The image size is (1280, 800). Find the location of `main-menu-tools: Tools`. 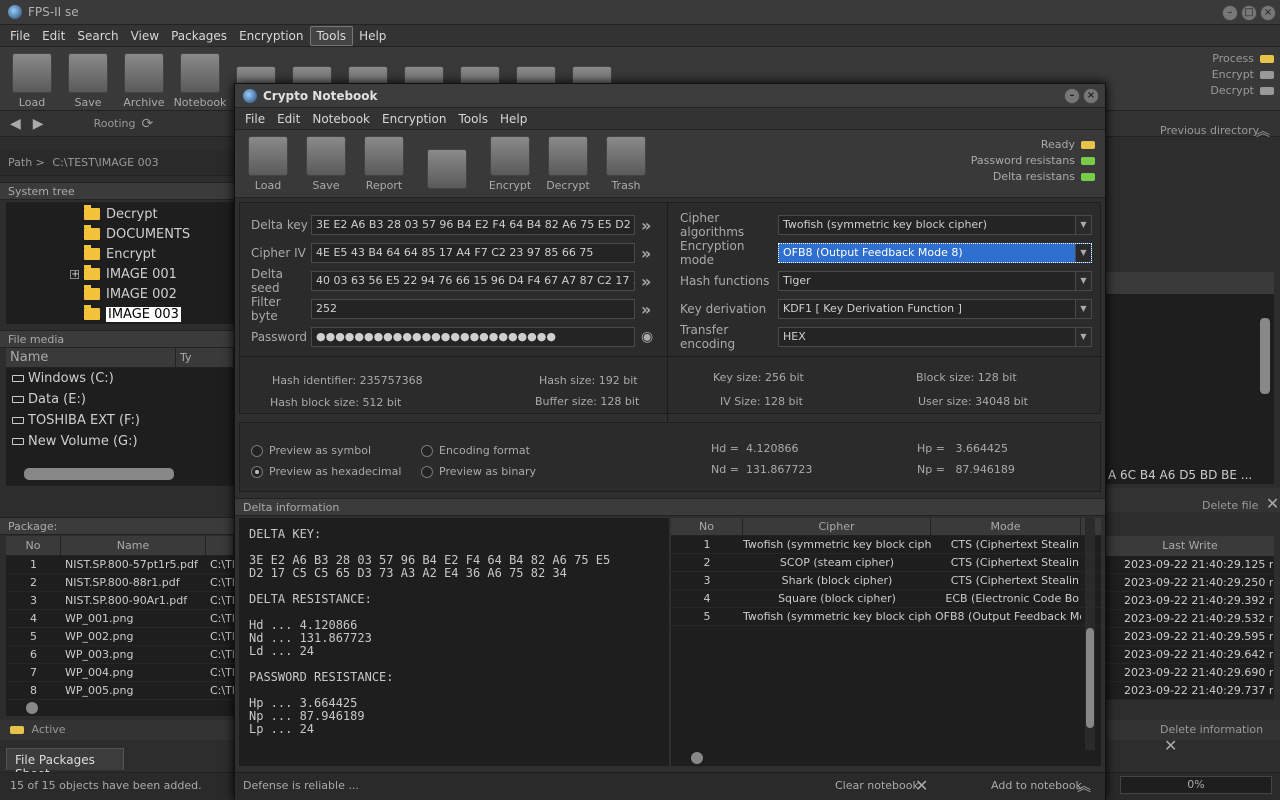

main-menu-tools: Tools is located at coordinates (331, 35).